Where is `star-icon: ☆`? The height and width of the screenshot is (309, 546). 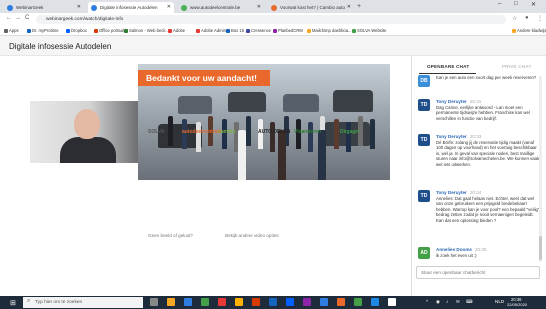
star-icon: ☆ is located at coordinates (514, 18).